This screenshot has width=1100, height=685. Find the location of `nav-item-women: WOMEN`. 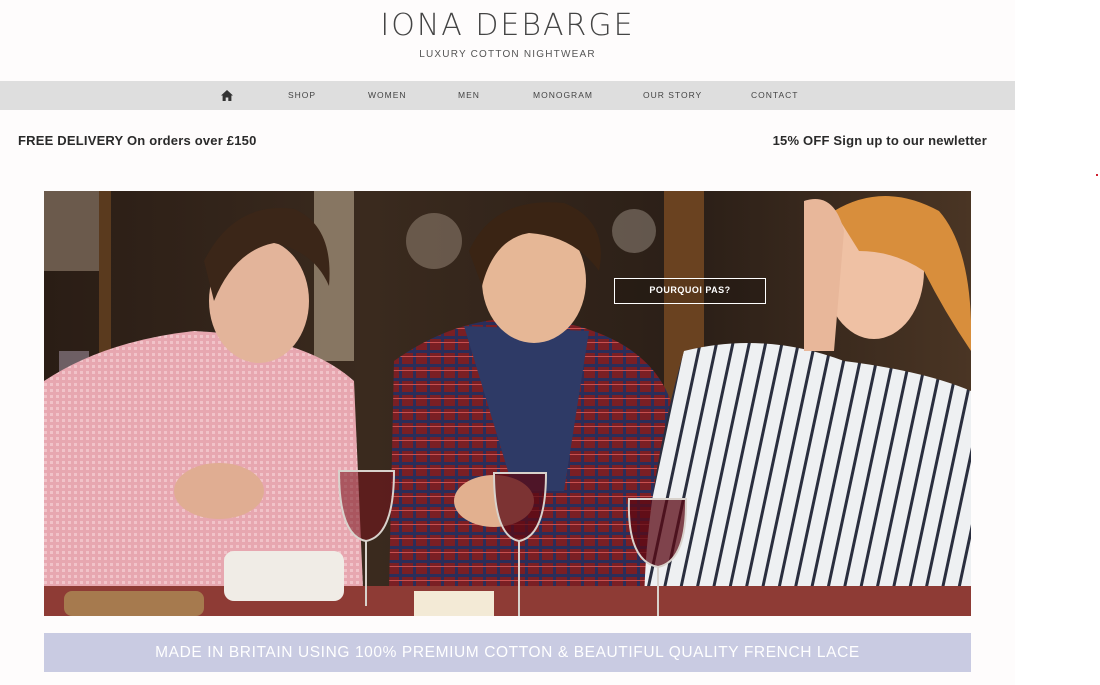

nav-item-women: WOMEN is located at coordinates (387, 95).